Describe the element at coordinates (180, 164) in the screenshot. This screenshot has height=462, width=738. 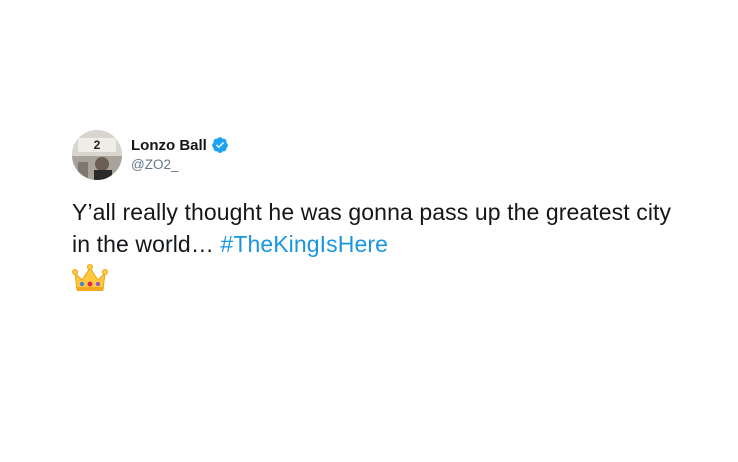
I see `user-handle: @ZO2_` at that location.